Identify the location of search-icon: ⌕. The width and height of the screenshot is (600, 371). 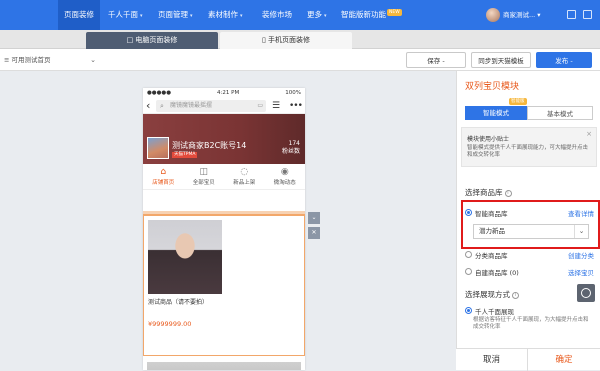
(162, 106).